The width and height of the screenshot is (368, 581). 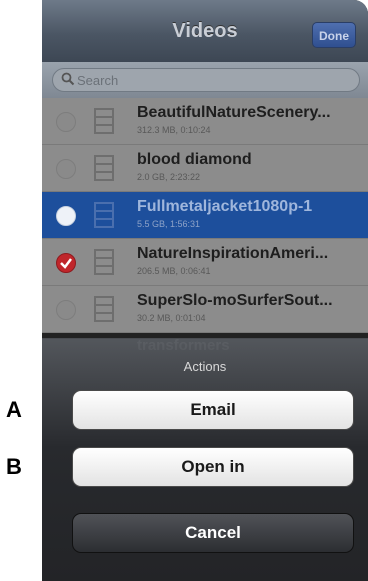 What do you see at coordinates (213, 467) in the screenshot?
I see `open-in-button: Open in` at bounding box center [213, 467].